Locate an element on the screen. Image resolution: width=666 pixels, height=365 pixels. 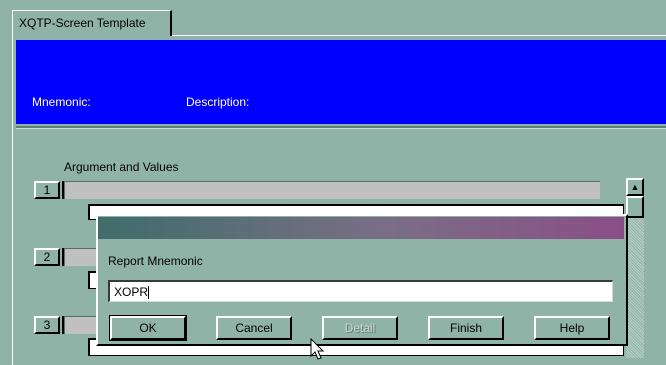
help-button: Help is located at coordinates (572, 328).